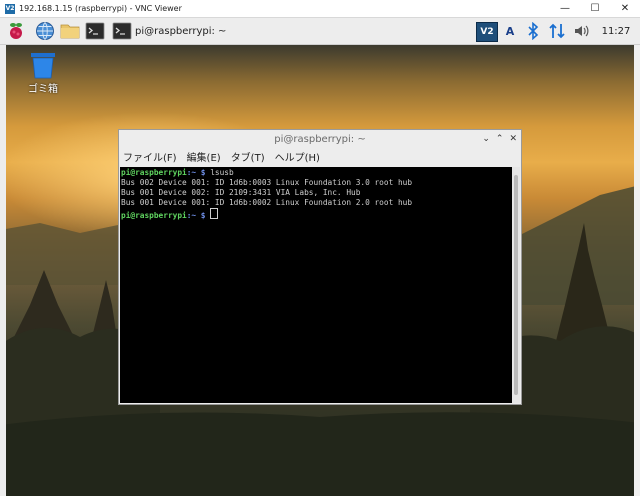  I want to click on volume-icon, so click(582, 31).